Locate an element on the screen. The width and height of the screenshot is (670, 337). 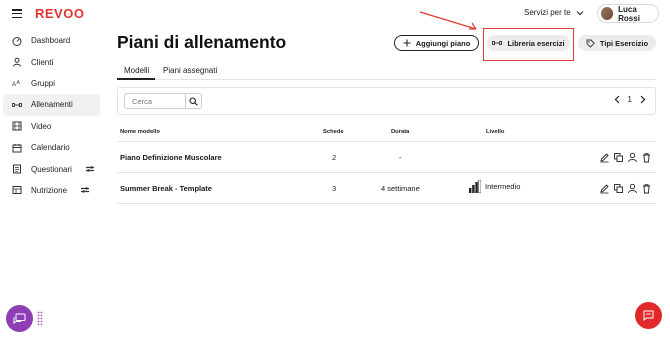
page-number: 1 is located at coordinates (629, 99).